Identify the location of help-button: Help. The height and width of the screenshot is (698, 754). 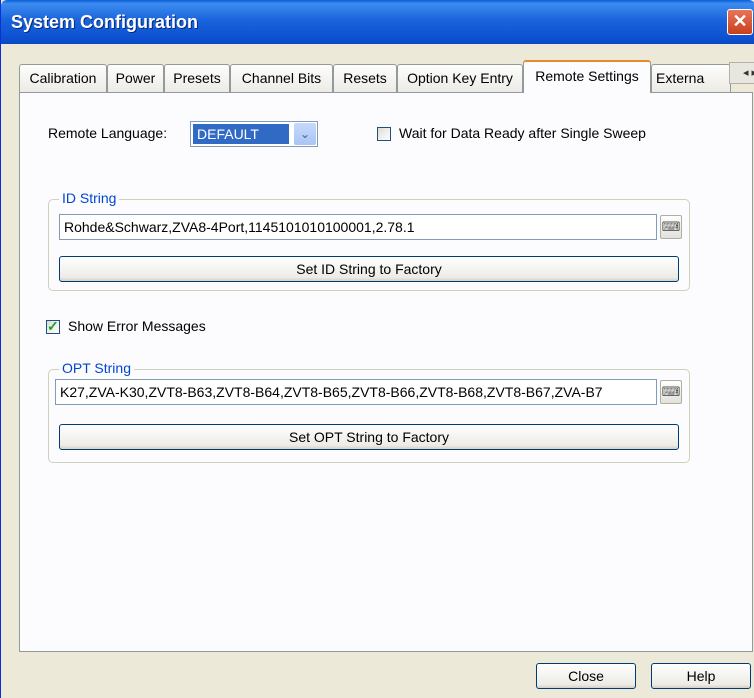
(701, 676).